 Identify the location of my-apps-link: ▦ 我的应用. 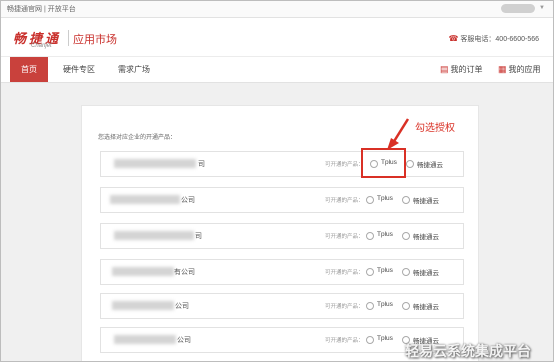
(519, 69).